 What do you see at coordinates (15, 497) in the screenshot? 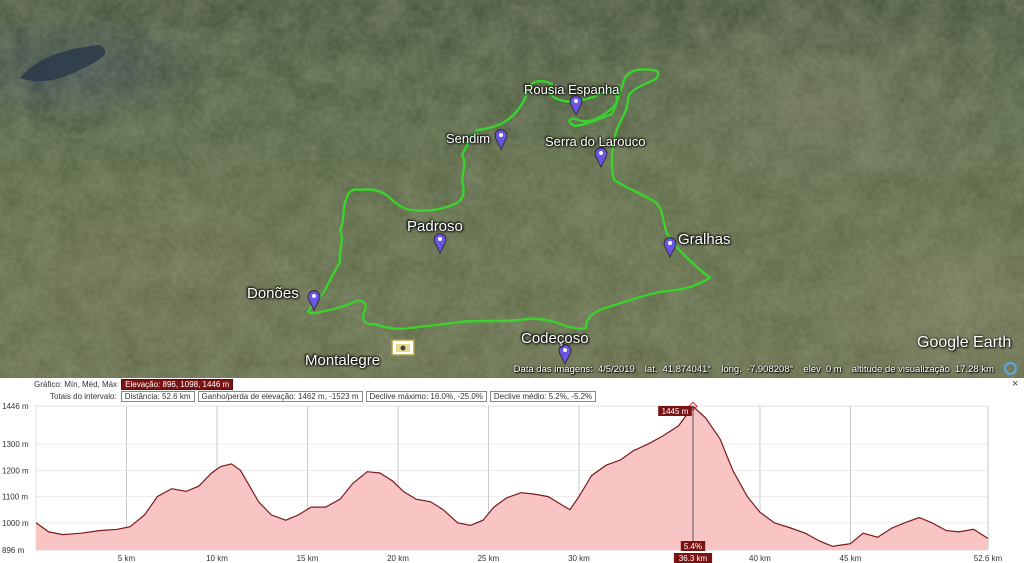
I see `y-tick-label: 1100 m` at bounding box center [15, 497].